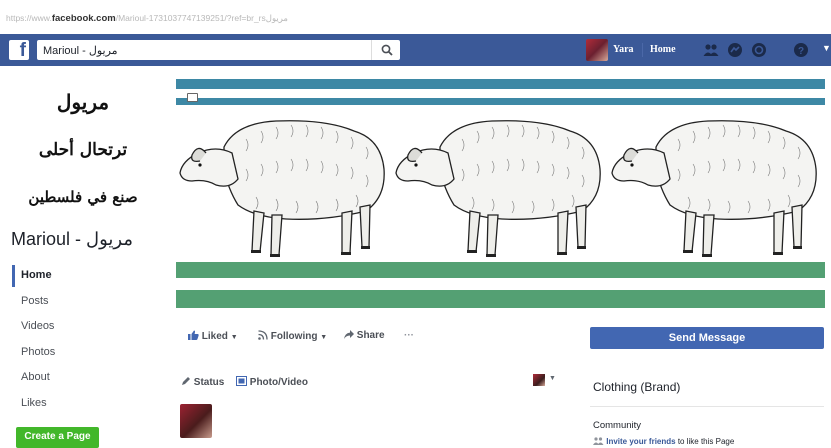  Describe the element at coordinates (707, 406) in the screenshot. I see `right-divider` at that location.